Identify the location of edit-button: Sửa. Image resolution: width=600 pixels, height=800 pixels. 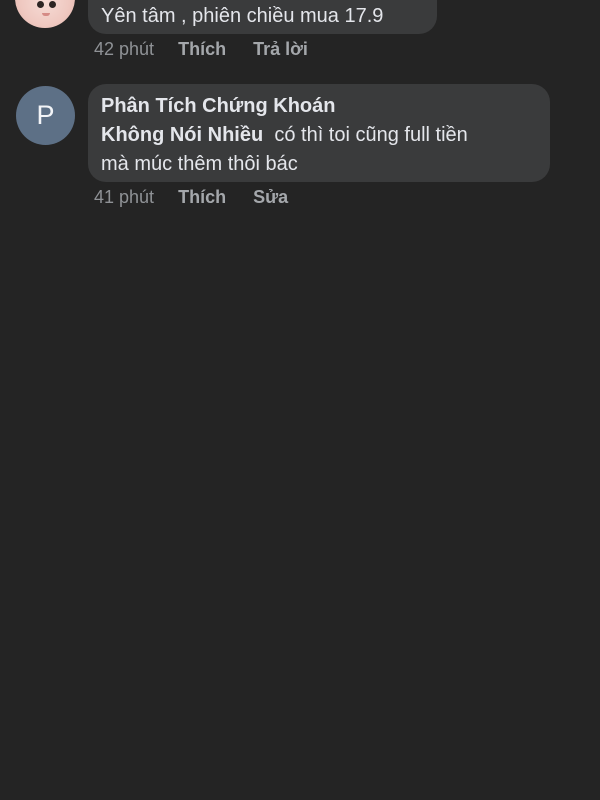
(270, 197).